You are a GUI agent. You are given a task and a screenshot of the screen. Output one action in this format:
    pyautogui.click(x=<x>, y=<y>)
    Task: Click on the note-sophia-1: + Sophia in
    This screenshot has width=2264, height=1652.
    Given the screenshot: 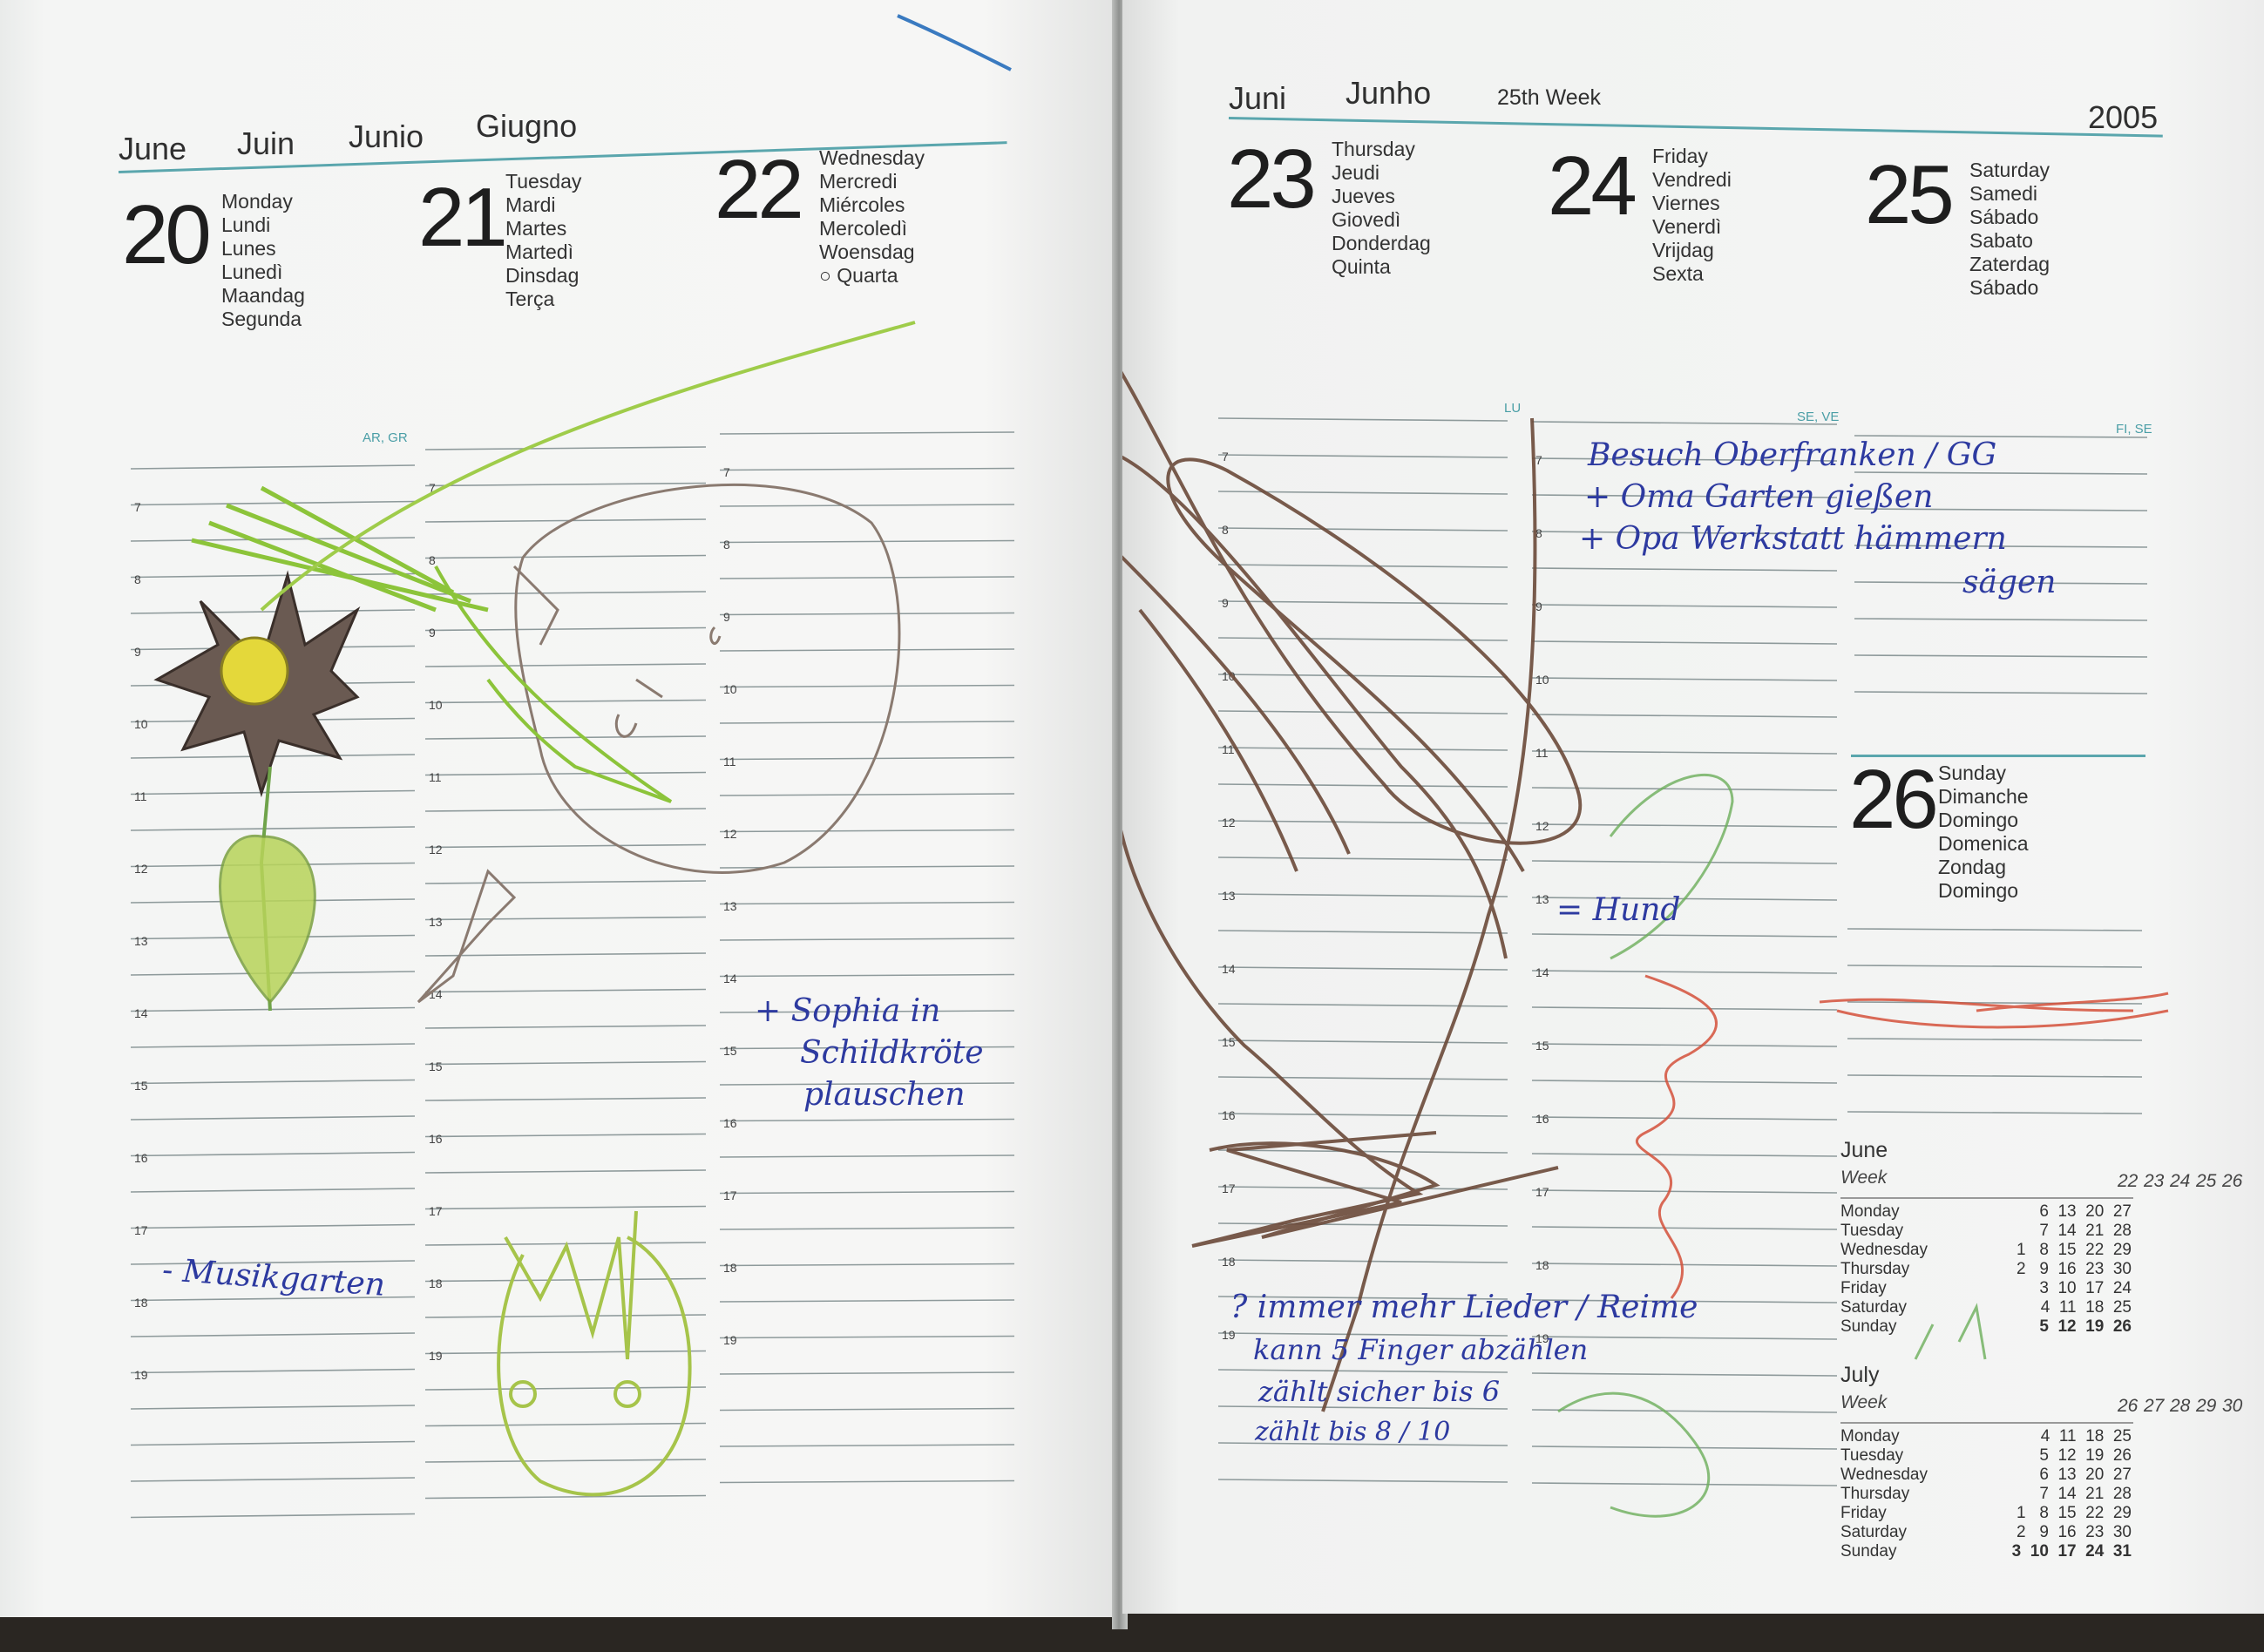 What is the action you would take?
    pyautogui.click(x=848, y=1011)
    